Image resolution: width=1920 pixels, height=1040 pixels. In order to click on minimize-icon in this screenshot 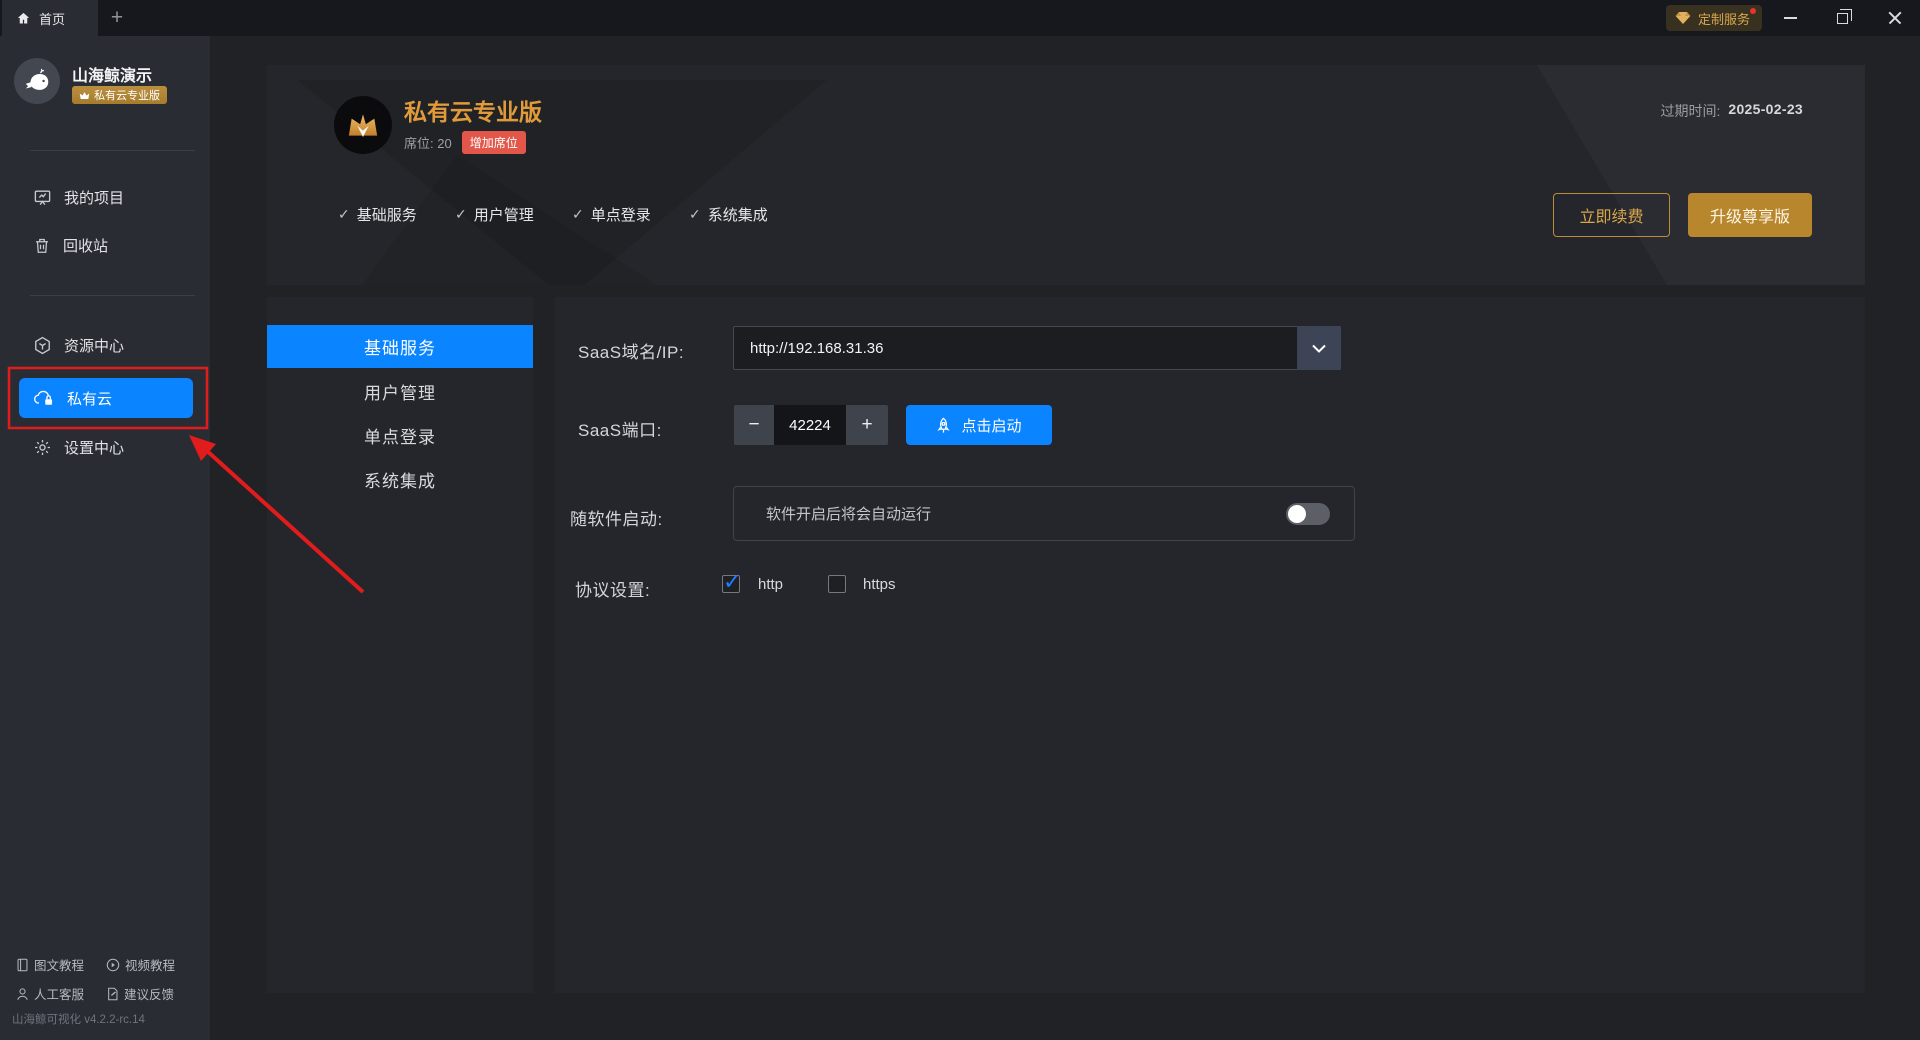, I will do `click(1790, 18)`.